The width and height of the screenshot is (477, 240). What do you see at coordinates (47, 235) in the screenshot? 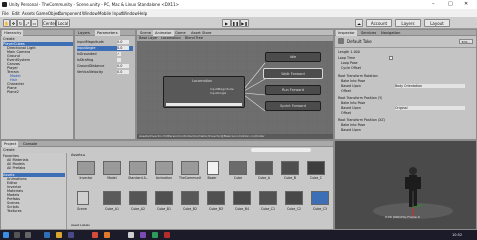
I see `edge-icon` at bounding box center [47, 235].